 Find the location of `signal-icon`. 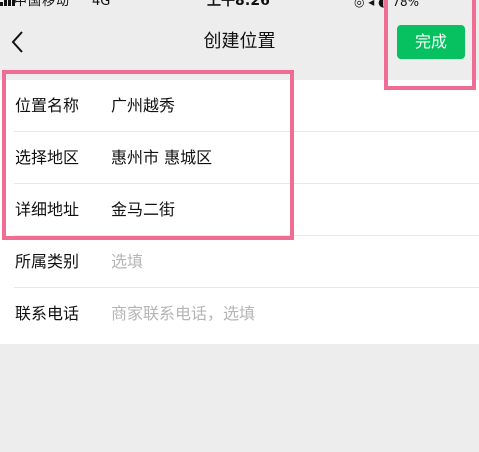

signal-icon is located at coordinates (7, 3).